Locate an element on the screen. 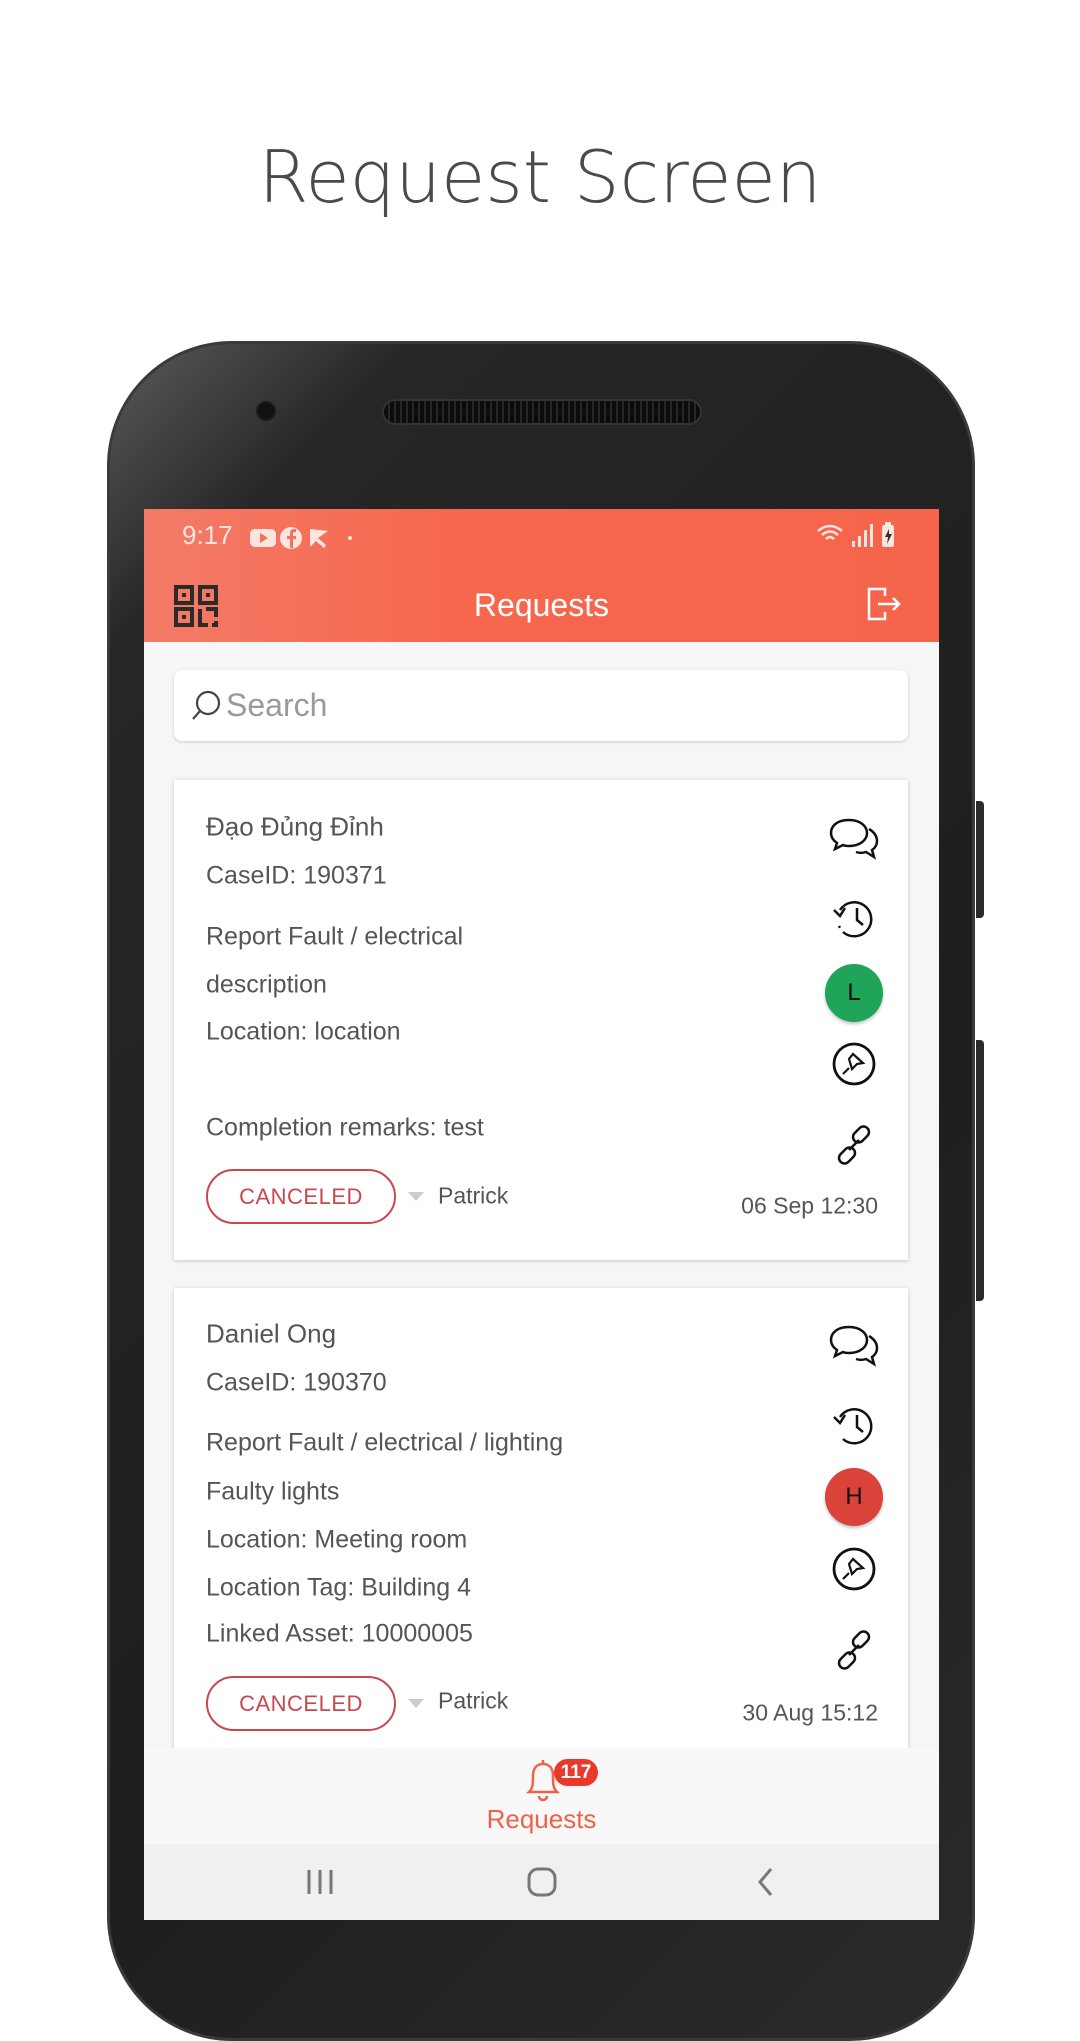 Image resolution: width=1080 pixels, height=2041 pixels. system-status-icons is located at coordinates (855, 534).